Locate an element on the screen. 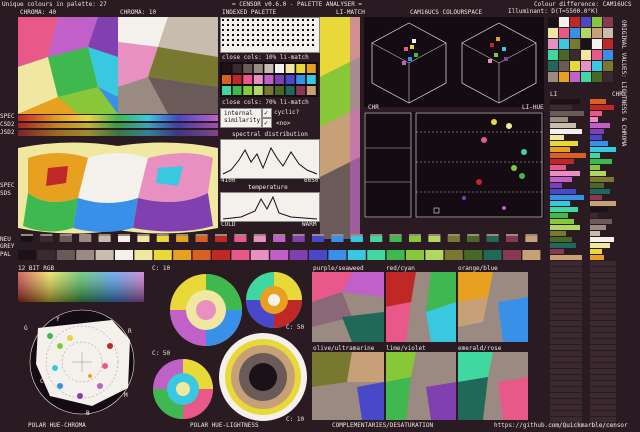 The width and height of the screenshot is (640, 432). github-link: https://github.com/Quickmarble/censor is located at coordinates (561, 425).